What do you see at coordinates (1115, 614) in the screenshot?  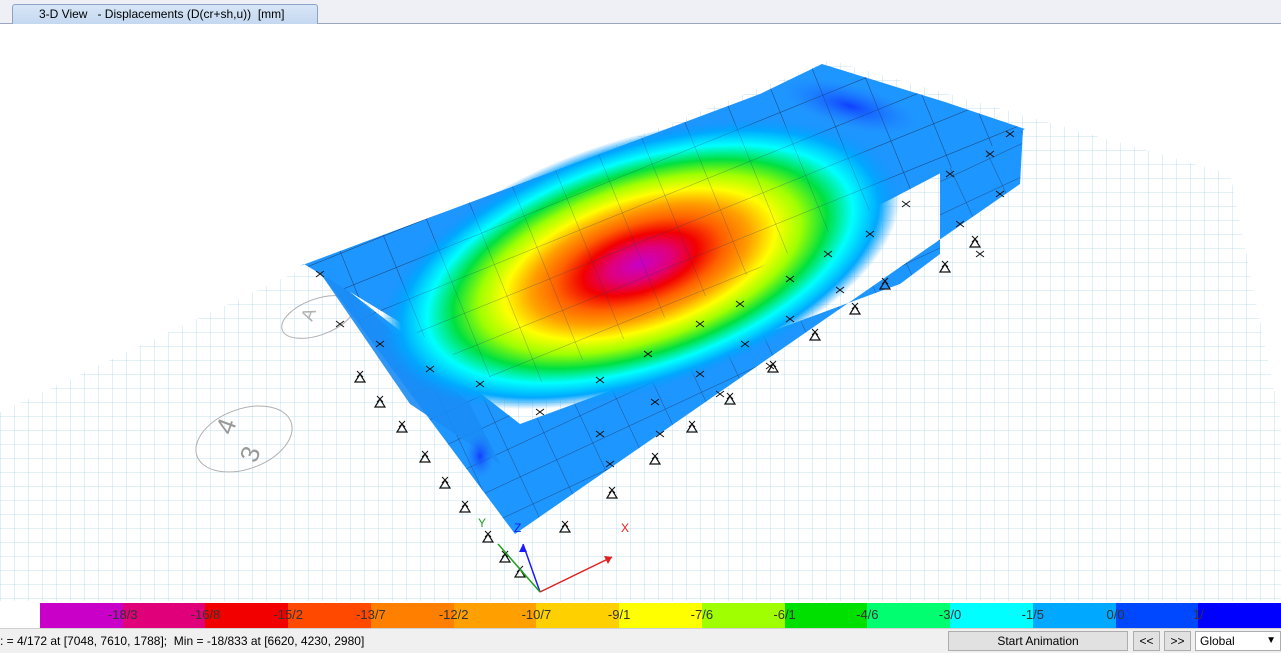 I see `legend-label: 0/0` at bounding box center [1115, 614].